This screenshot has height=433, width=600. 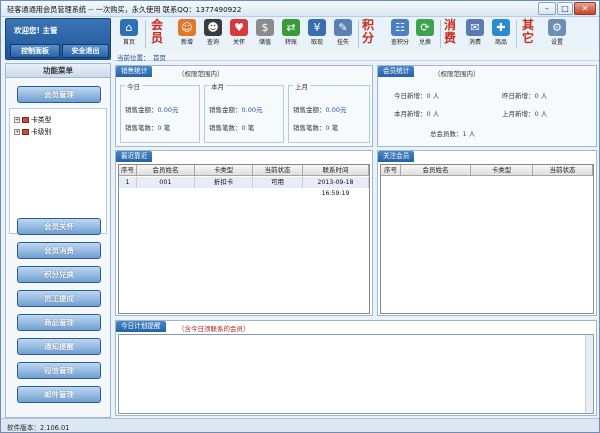 I want to click on toolbar-report-loss: ✎ 挂失, so click(x=343, y=34).